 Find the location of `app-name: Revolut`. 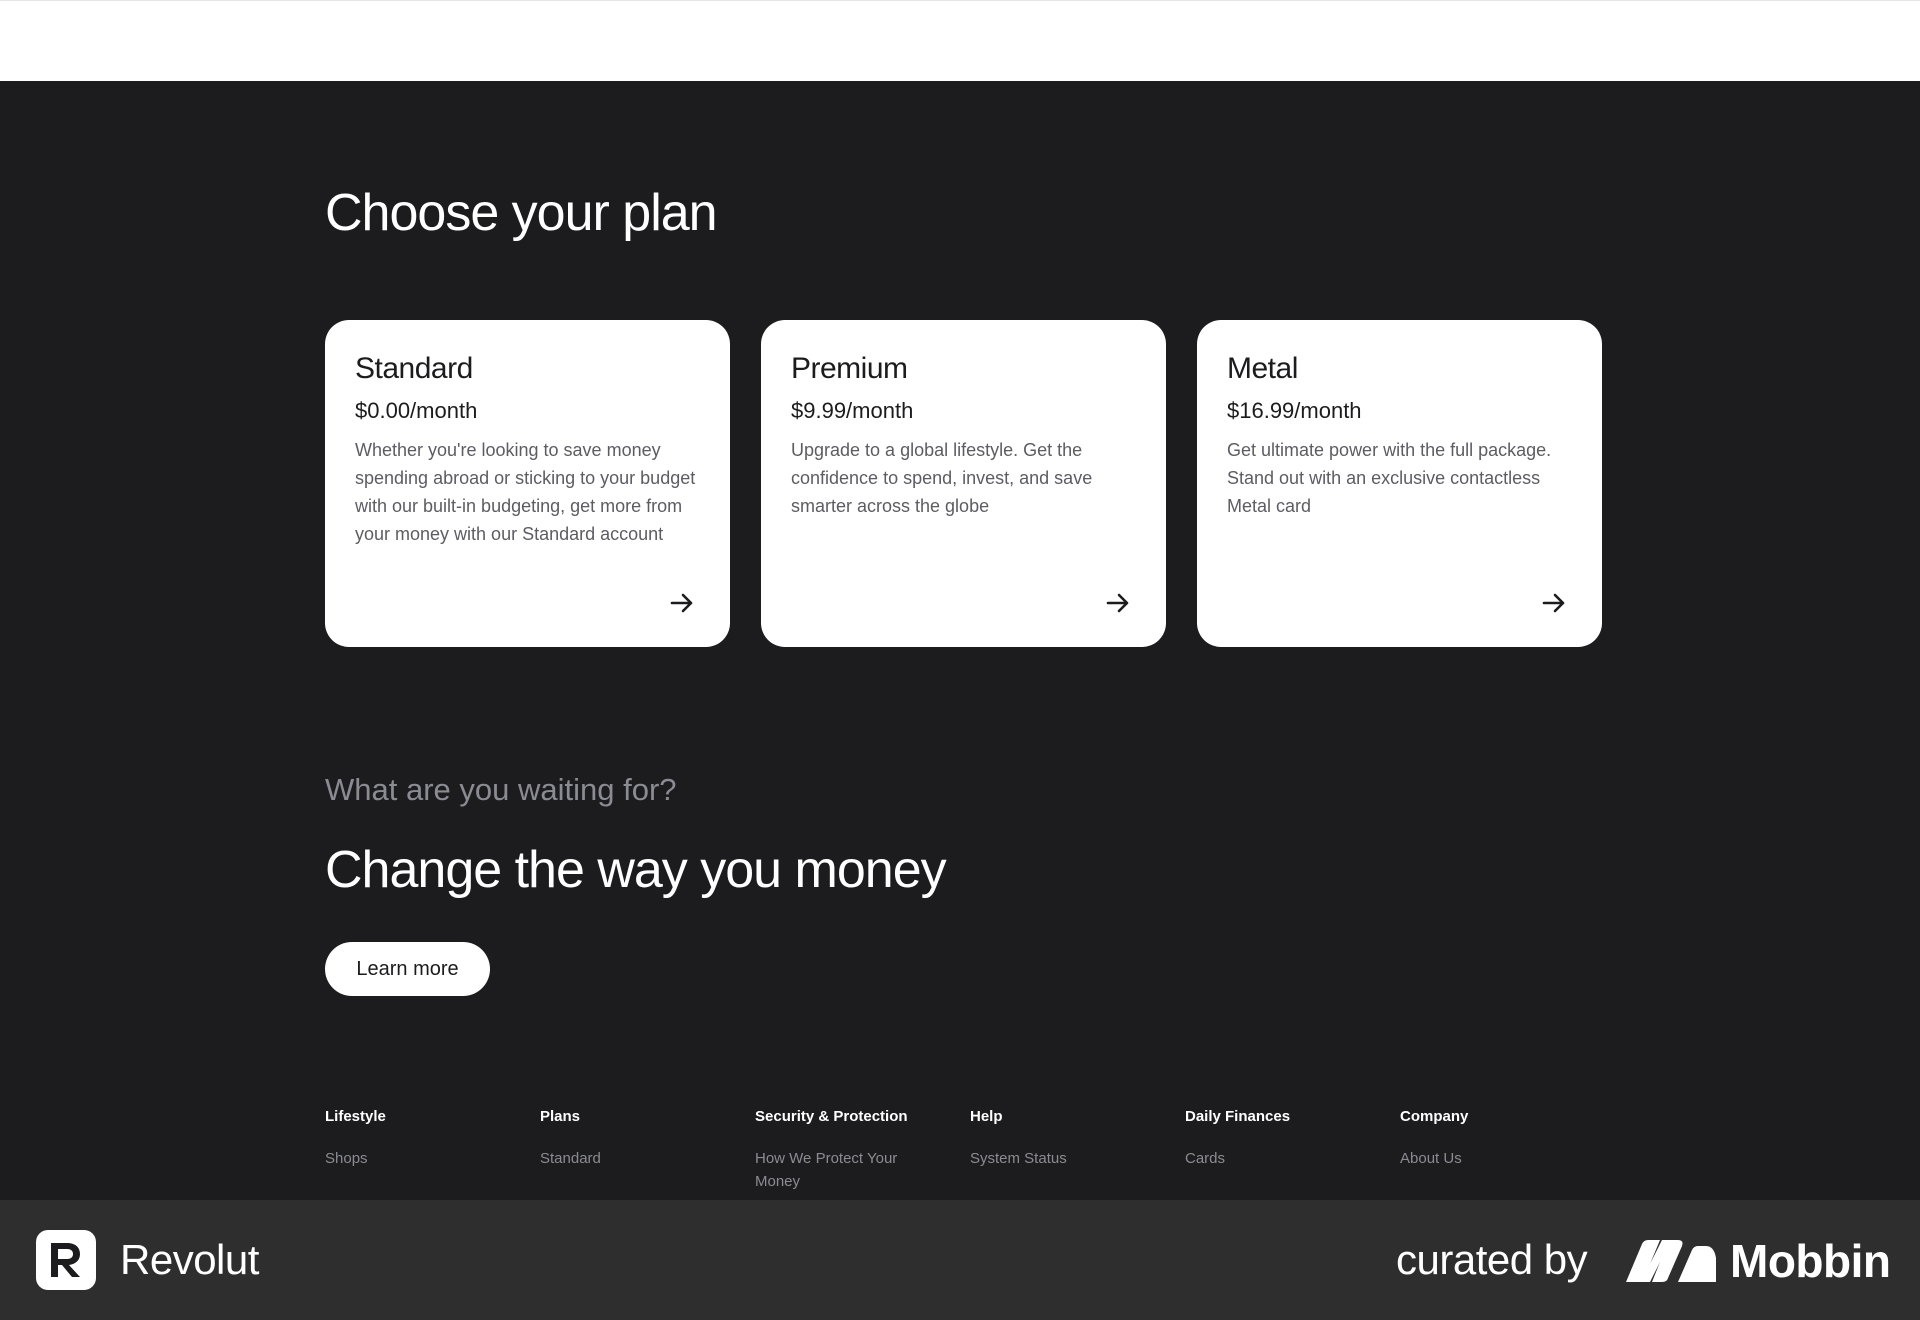

app-name: Revolut is located at coordinates (189, 1259).